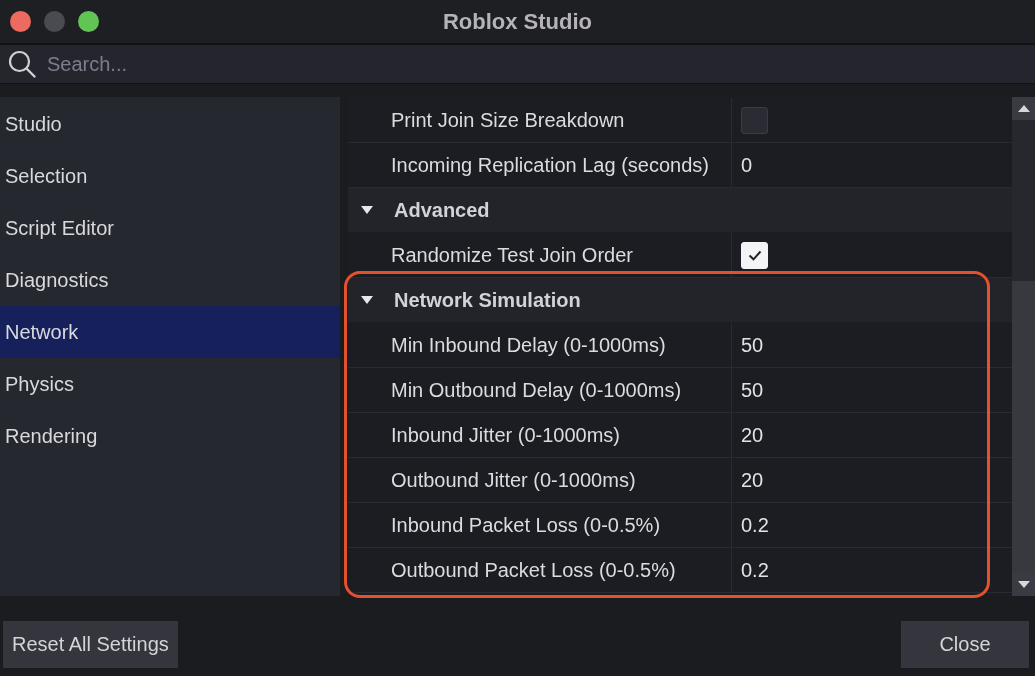  What do you see at coordinates (170, 332) in the screenshot?
I see `sidebar-item: Network` at bounding box center [170, 332].